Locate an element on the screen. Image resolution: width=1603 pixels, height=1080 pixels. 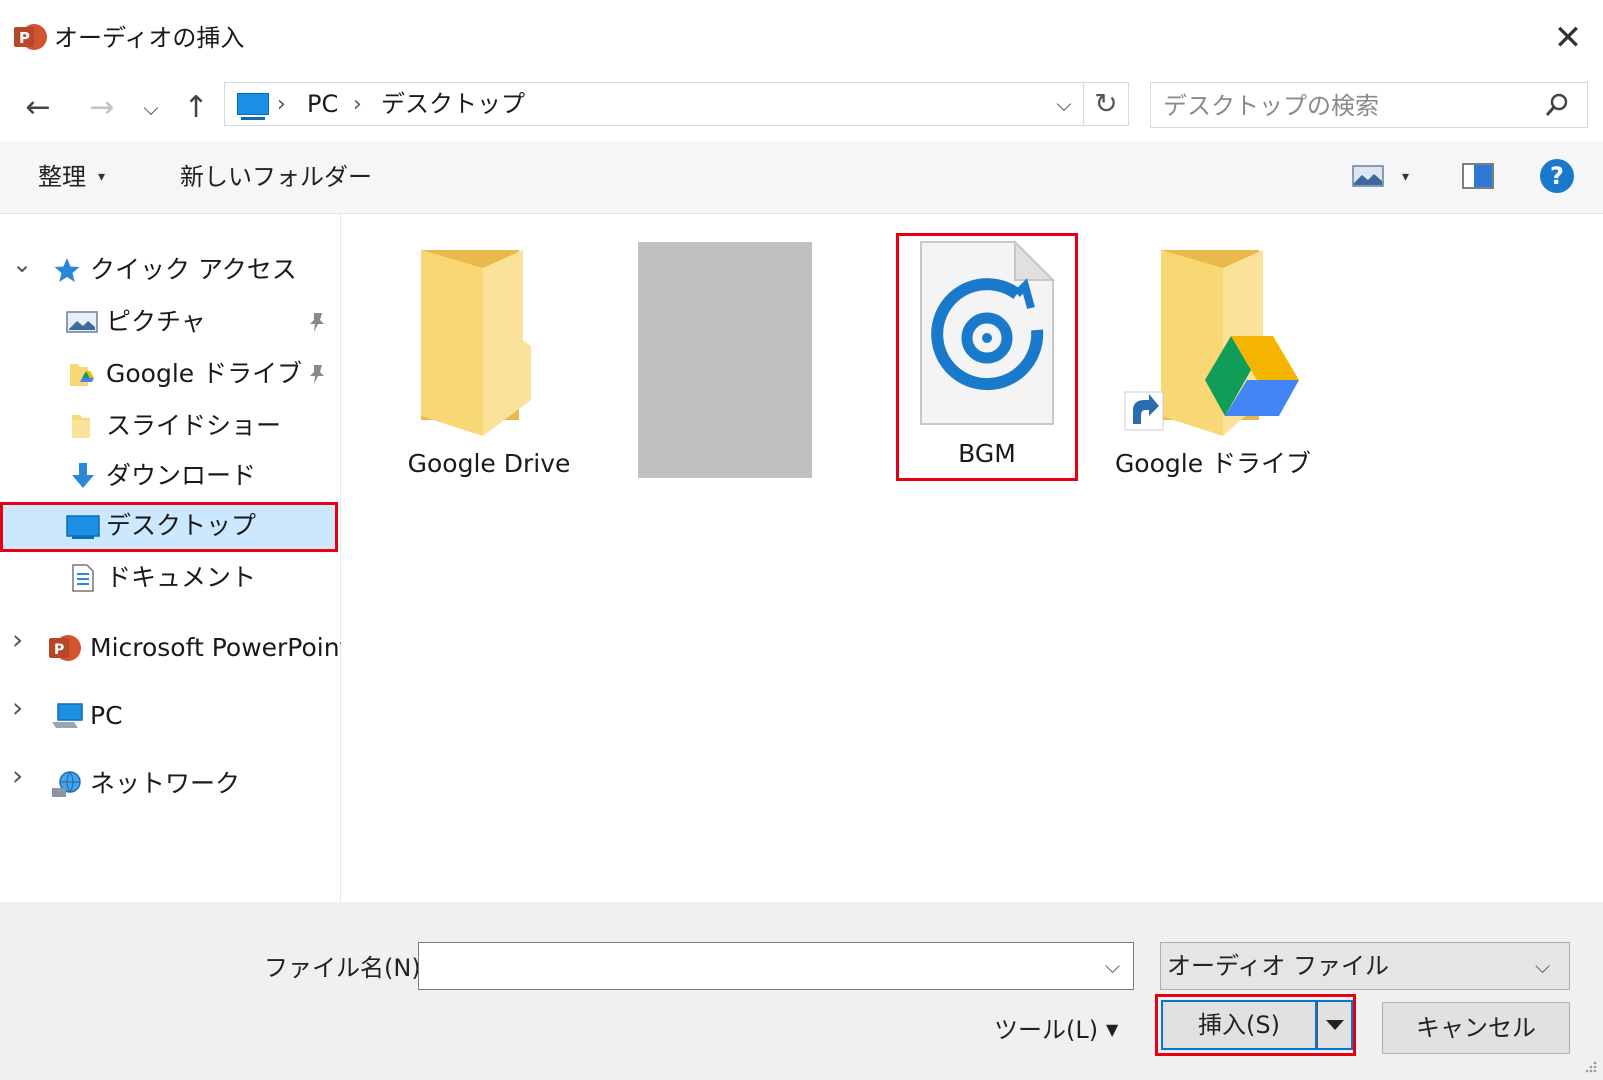
nav-label: ピクチャ is located at coordinates (156, 321).